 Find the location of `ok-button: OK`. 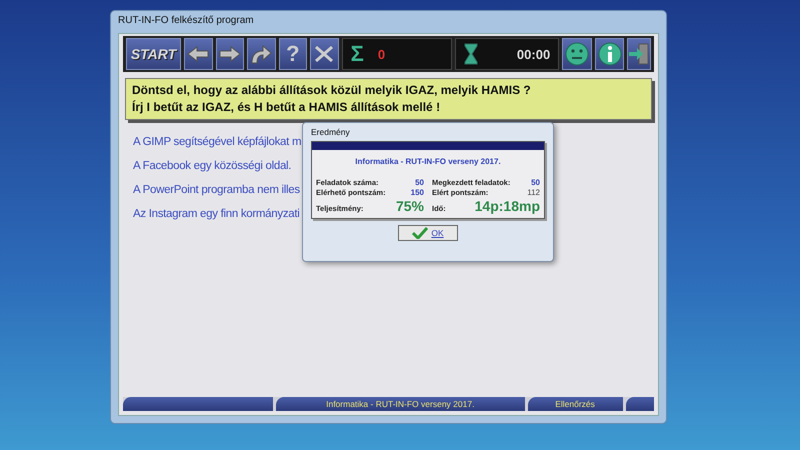

ok-button: OK is located at coordinates (428, 233).